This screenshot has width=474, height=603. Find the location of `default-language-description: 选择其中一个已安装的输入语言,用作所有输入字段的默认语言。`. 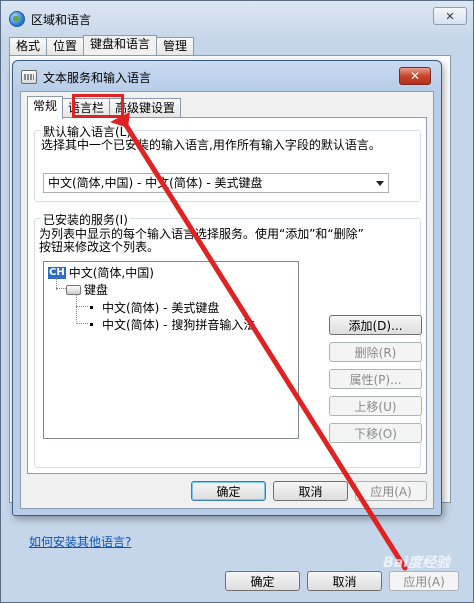

default-language-description: 选择其中一个已安装的输入语言,用作所有输入字段的默认语言。 is located at coordinates (211, 145).